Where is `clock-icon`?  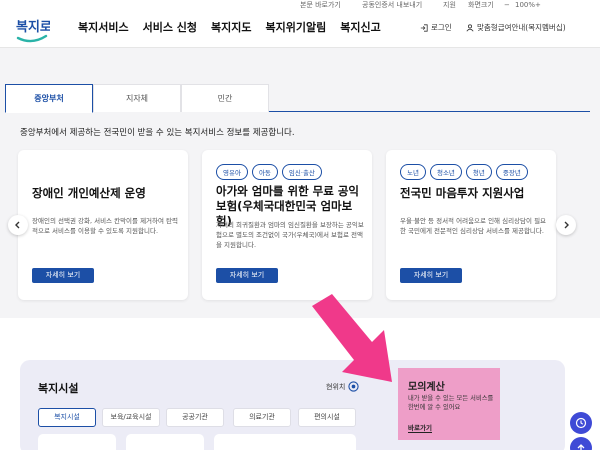 clock-icon is located at coordinates (581, 423).